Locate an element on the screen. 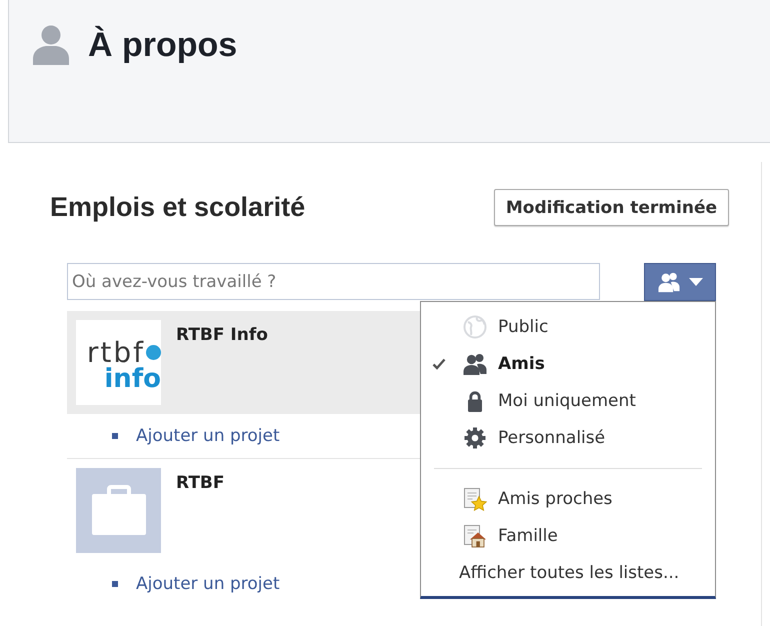  workplace-name: RTBF is located at coordinates (200, 482).